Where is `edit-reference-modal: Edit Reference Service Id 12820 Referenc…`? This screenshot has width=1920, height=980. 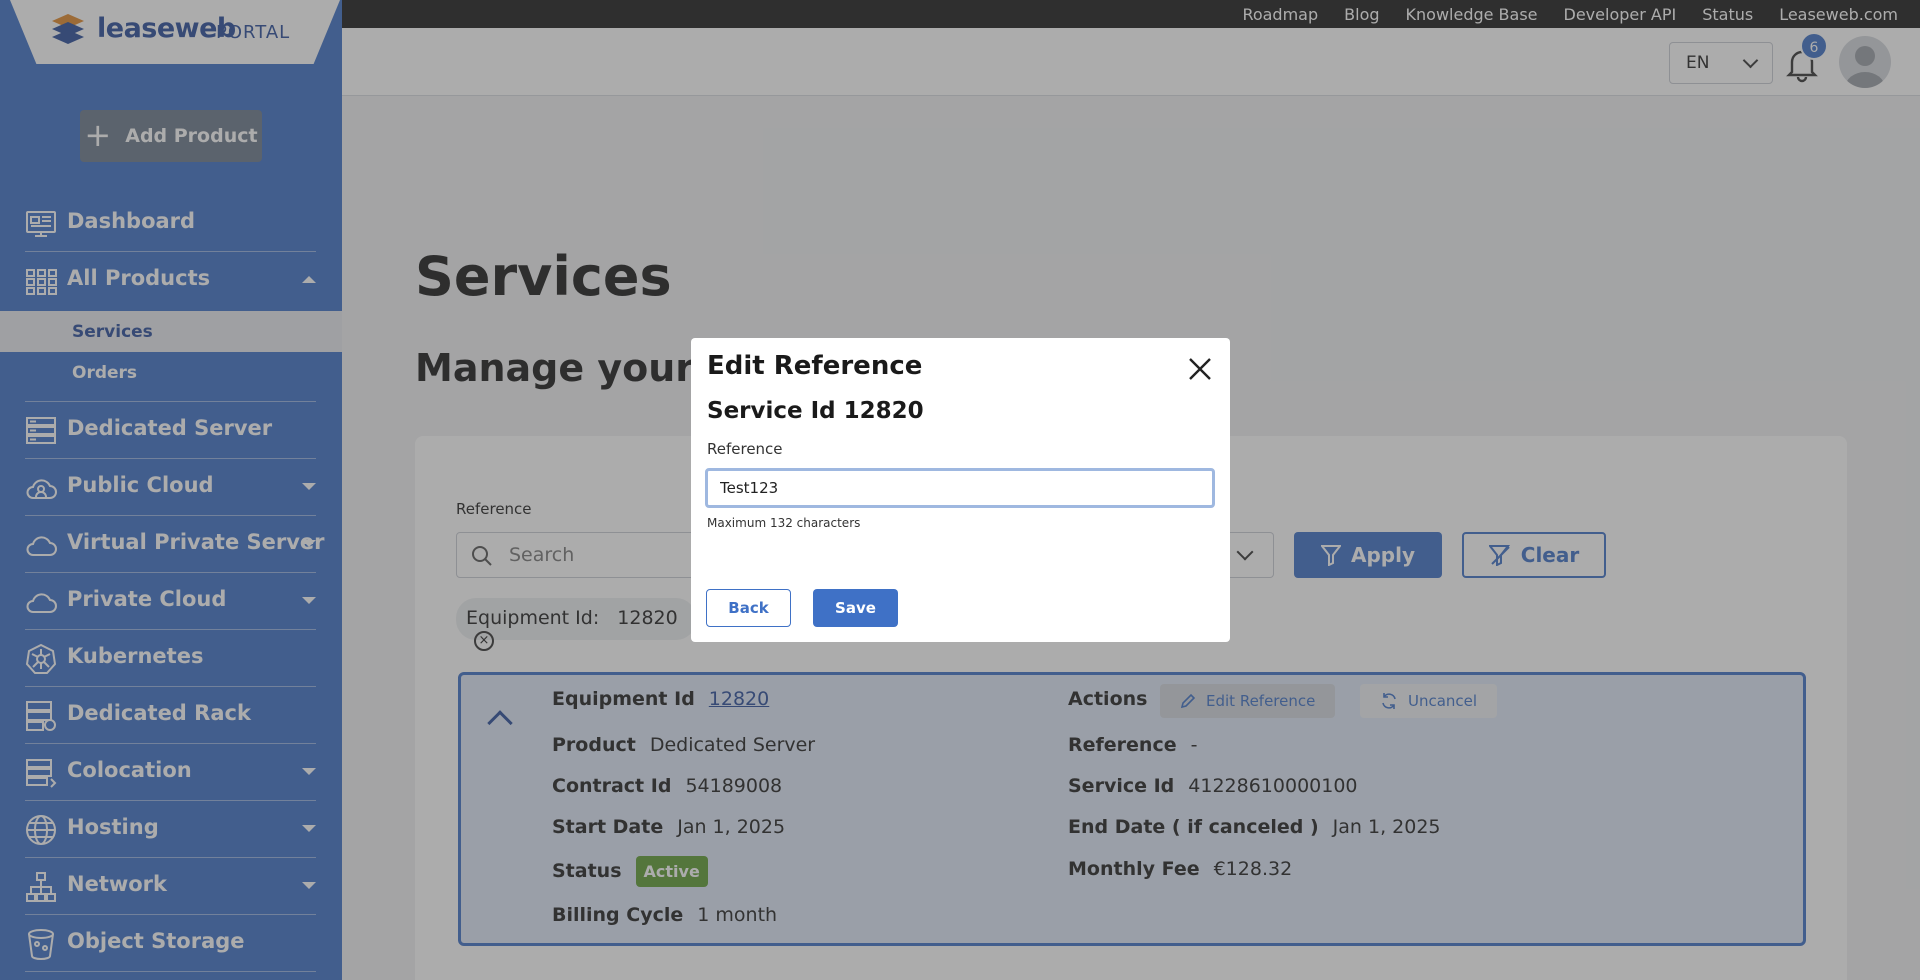
edit-reference-modal: Edit Reference Service Id 12820 Referenc… is located at coordinates (960, 490).